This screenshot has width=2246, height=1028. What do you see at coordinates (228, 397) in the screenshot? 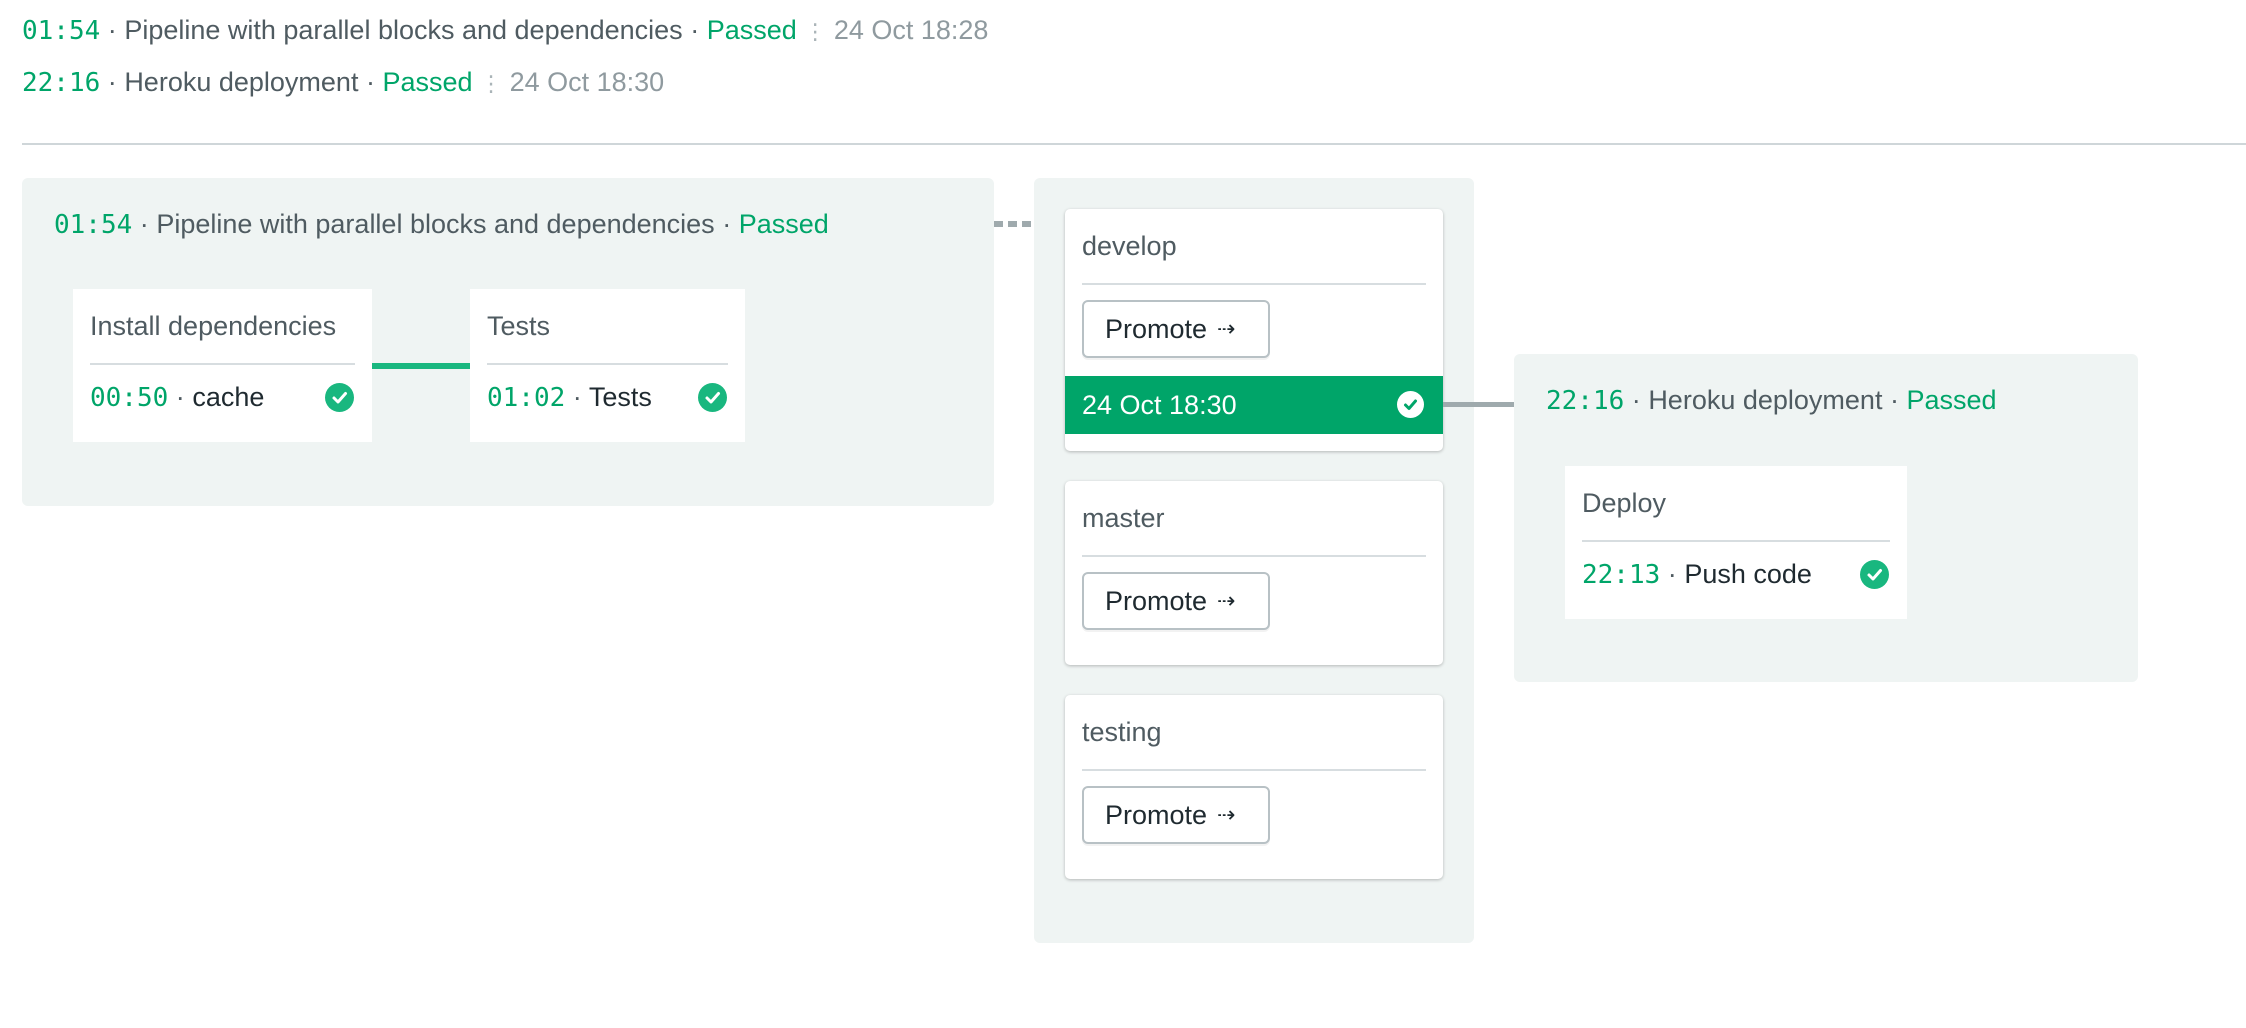
I see `job-name: cache` at bounding box center [228, 397].